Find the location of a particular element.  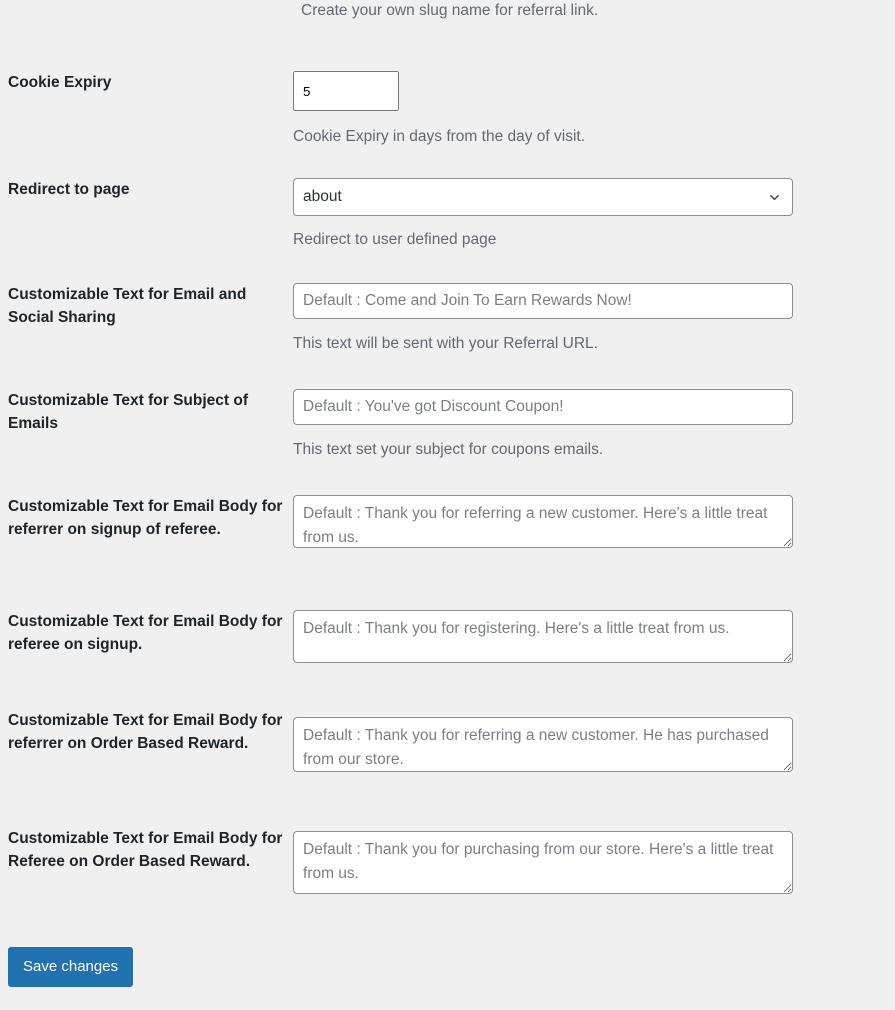

body-referee-order-textarea is located at coordinates (543, 862).